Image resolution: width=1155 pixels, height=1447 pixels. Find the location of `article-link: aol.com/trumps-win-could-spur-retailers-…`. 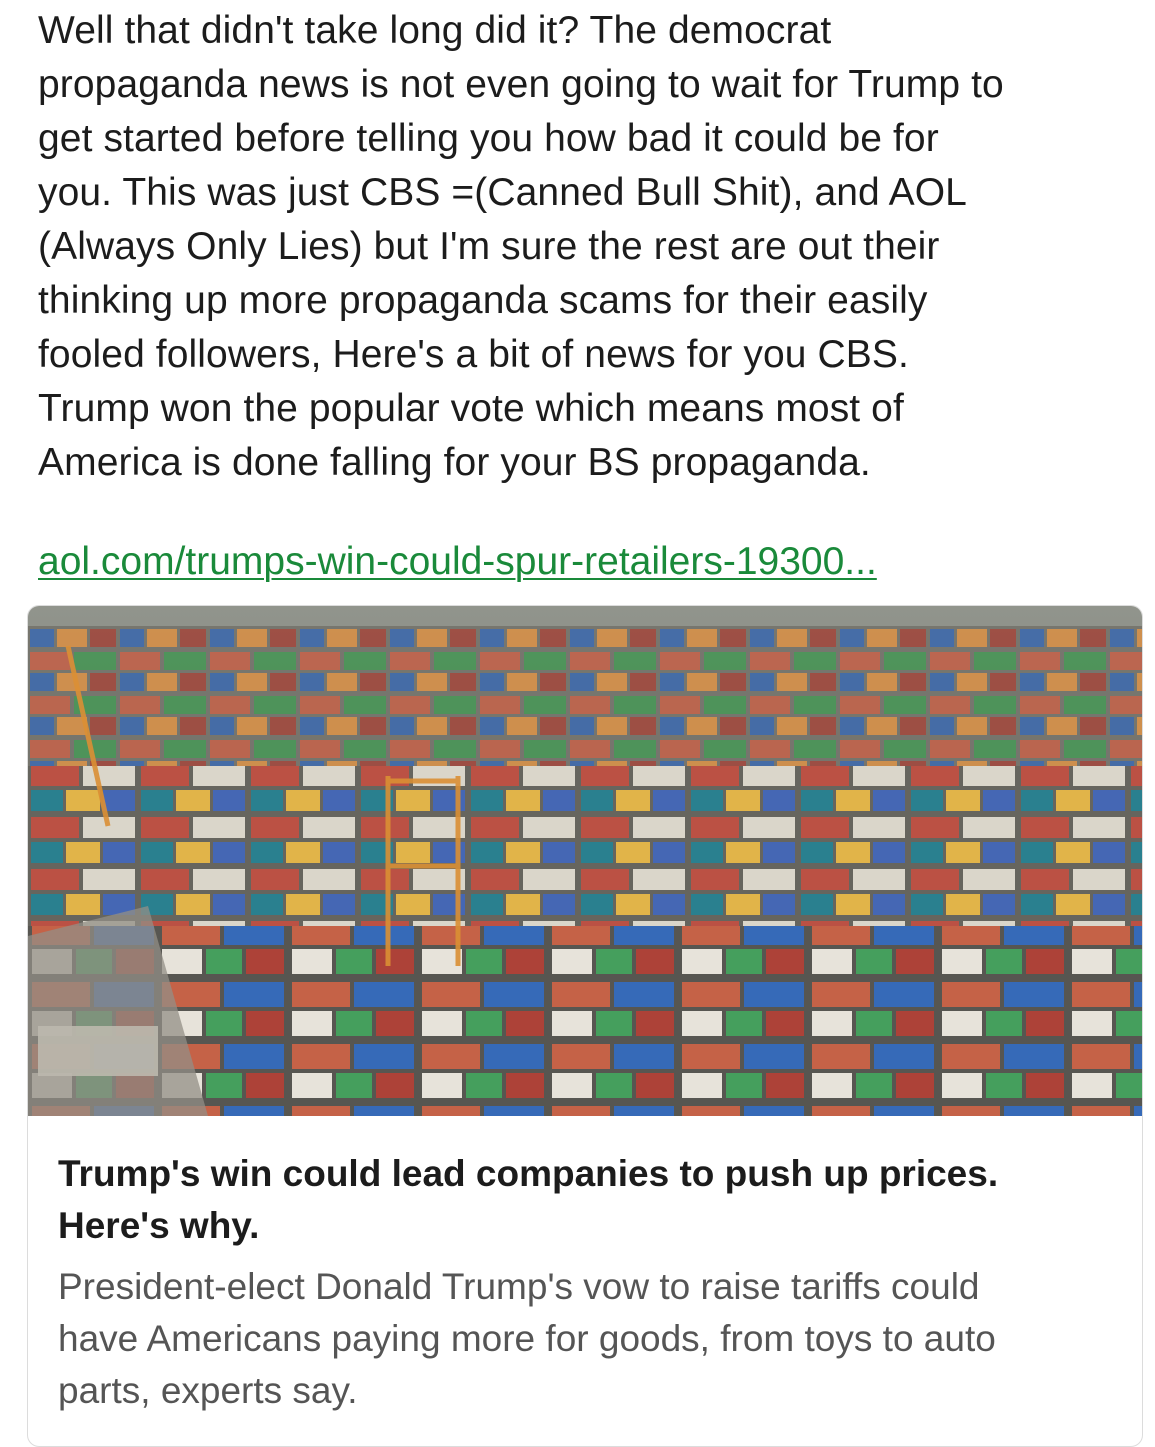

article-link: aol.com/trumps-win-could-spur-retailers-… is located at coordinates (457, 562).